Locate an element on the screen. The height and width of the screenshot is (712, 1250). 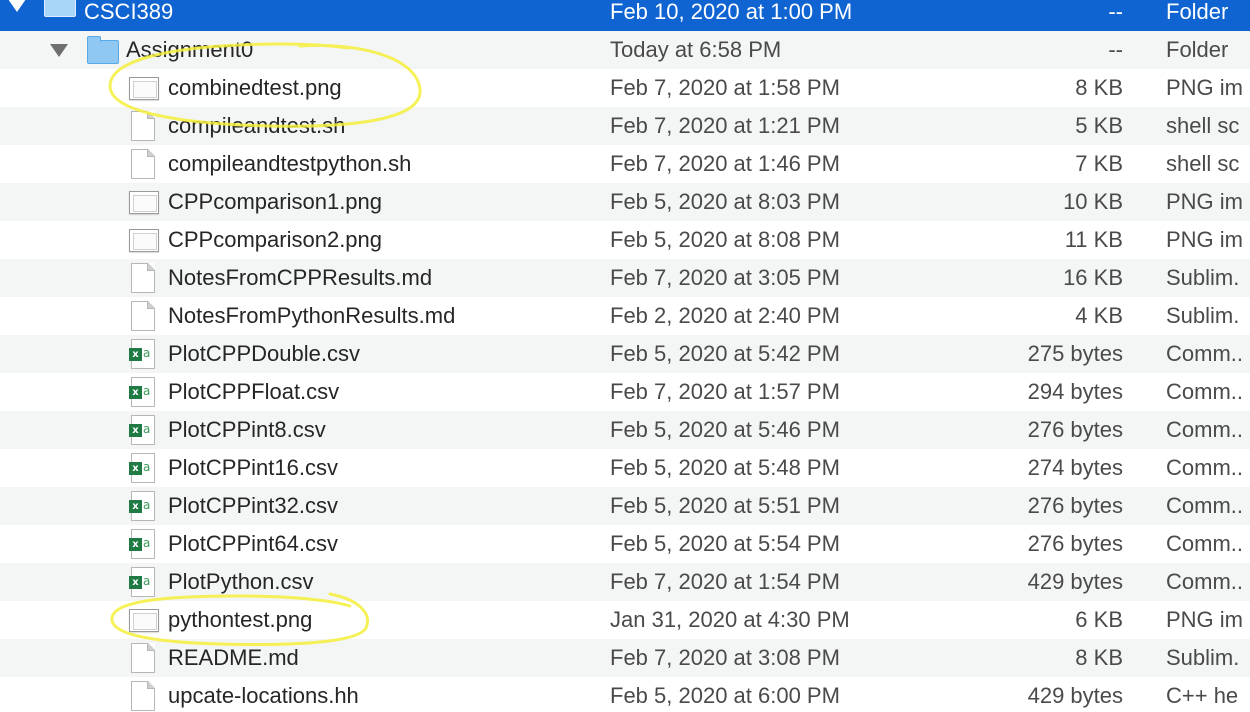
file-name: PlotCPPDouble.csv is located at coordinates (264, 353).